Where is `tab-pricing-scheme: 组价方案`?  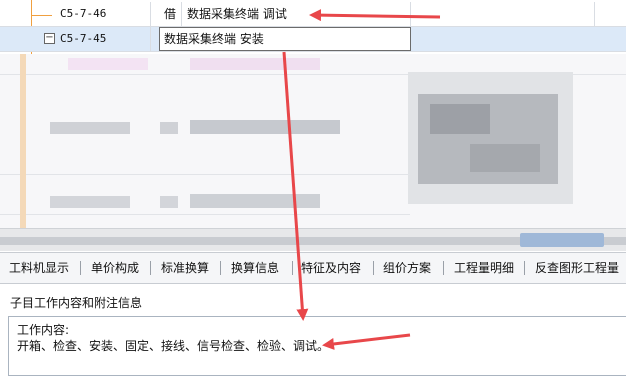 tab-pricing-scheme: 组价方案 is located at coordinates (407, 268).